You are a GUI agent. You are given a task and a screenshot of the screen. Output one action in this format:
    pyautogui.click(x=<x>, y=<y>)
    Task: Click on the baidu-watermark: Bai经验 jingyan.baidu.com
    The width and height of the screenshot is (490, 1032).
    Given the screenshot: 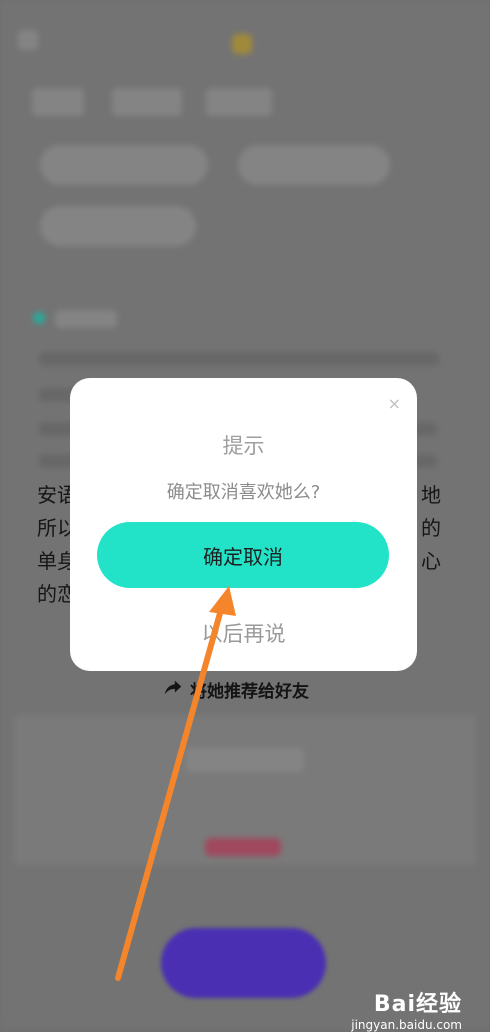 What is the action you would take?
    pyautogui.click(x=406, y=1009)
    